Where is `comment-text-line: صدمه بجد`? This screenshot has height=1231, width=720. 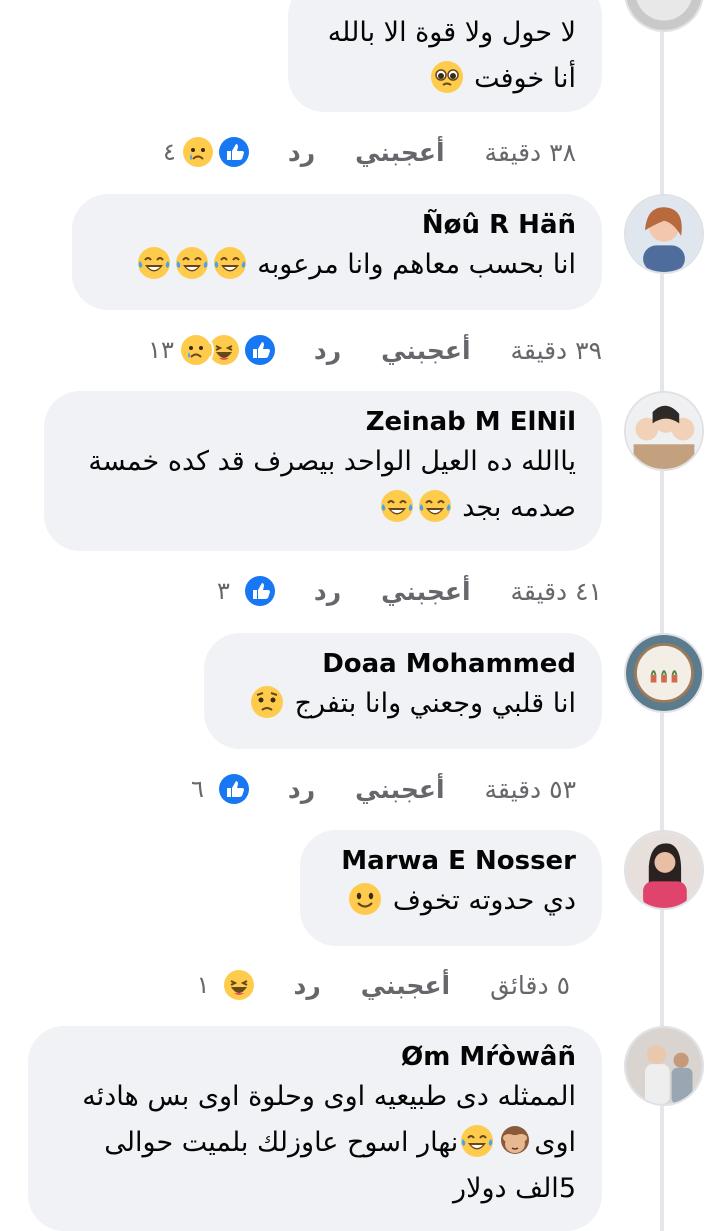 comment-text-line: صدمه بجد is located at coordinates (323, 508).